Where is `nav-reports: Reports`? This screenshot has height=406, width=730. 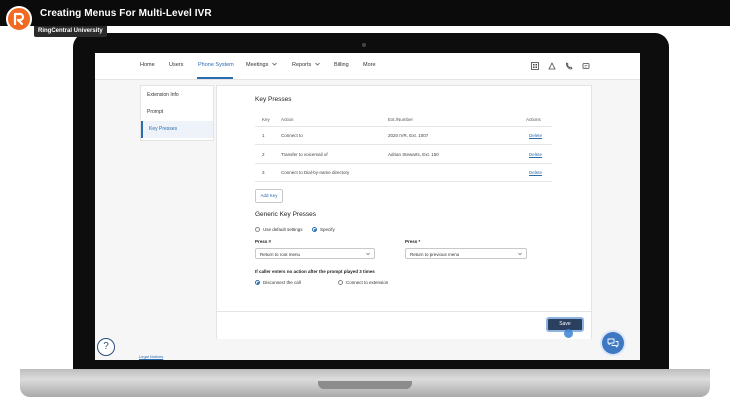
nav-reports: Reports is located at coordinates (306, 65).